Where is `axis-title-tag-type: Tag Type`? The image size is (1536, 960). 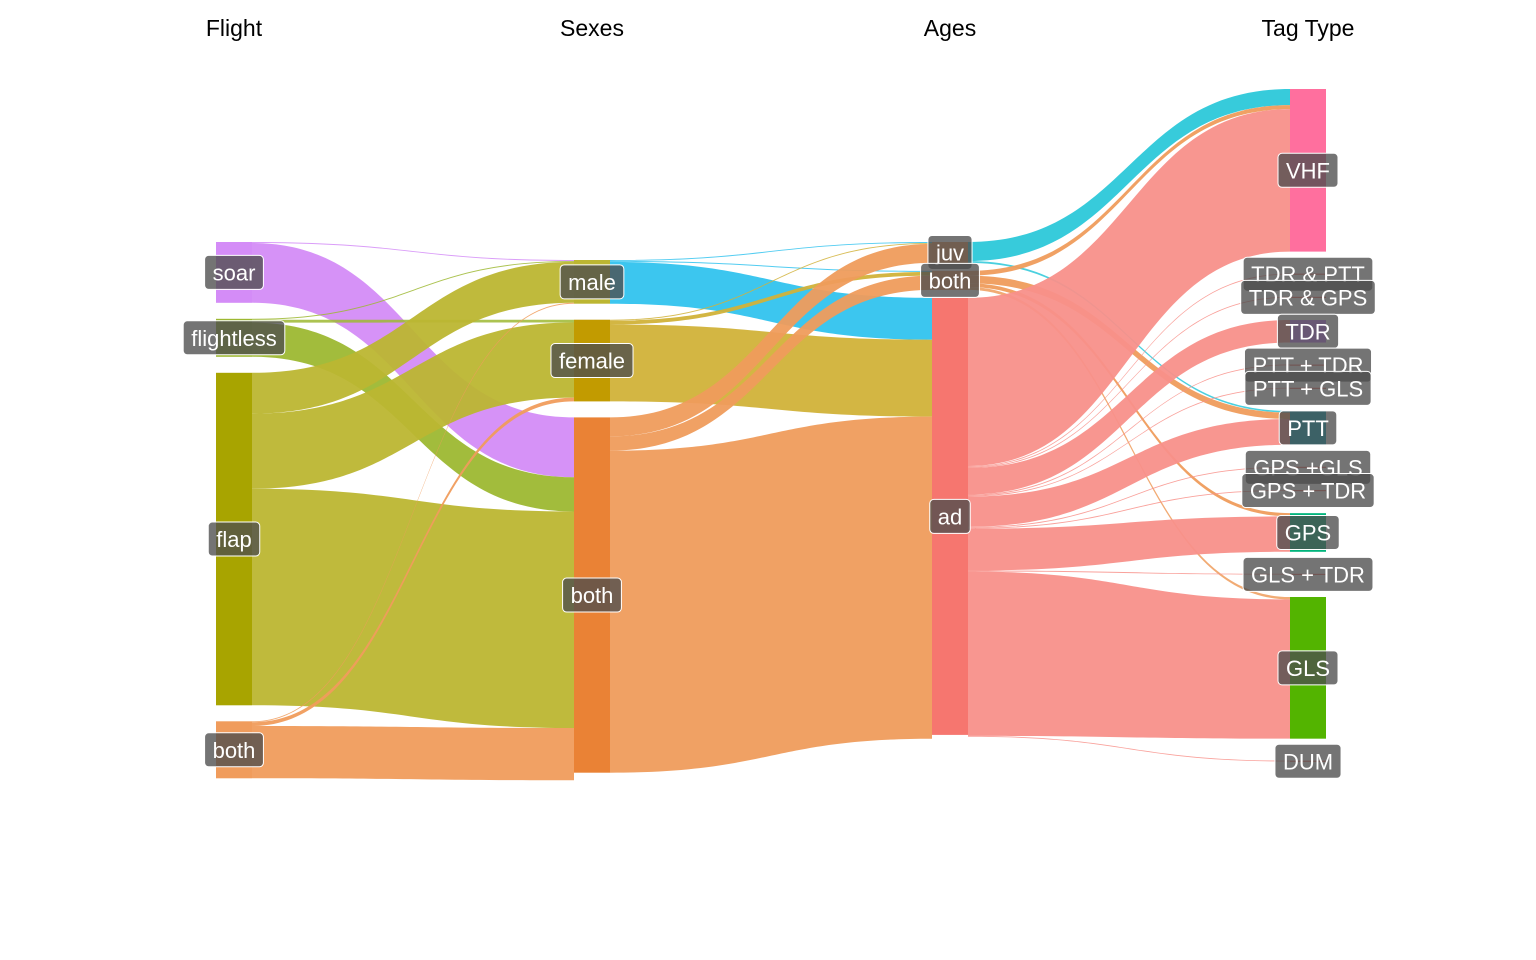 axis-title-tag-type: Tag Type is located at coordinates (1308, 28).